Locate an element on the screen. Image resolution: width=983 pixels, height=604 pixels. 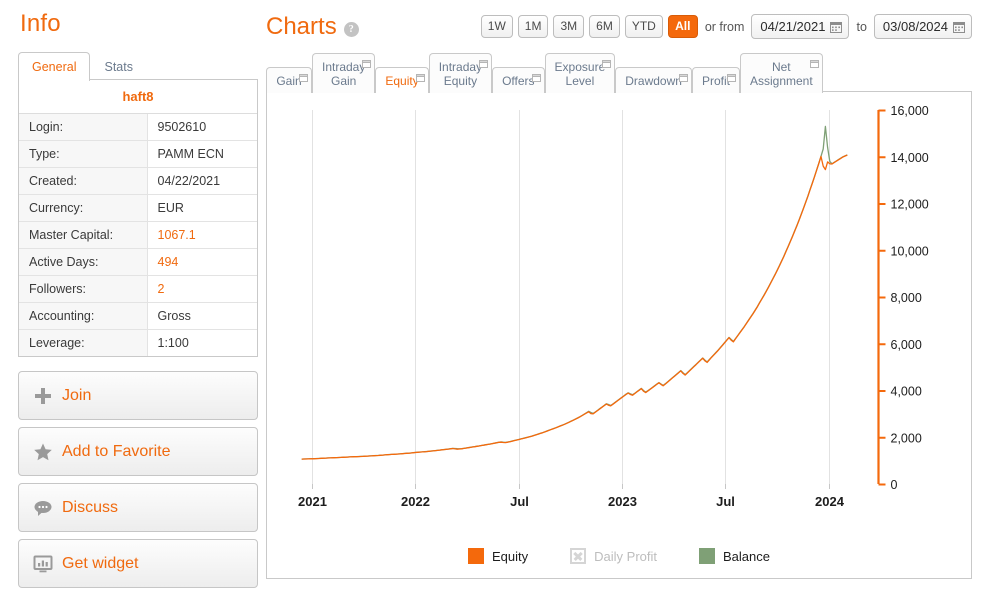
chart-tab-equity: Equity is located at coordinates (402, 80).